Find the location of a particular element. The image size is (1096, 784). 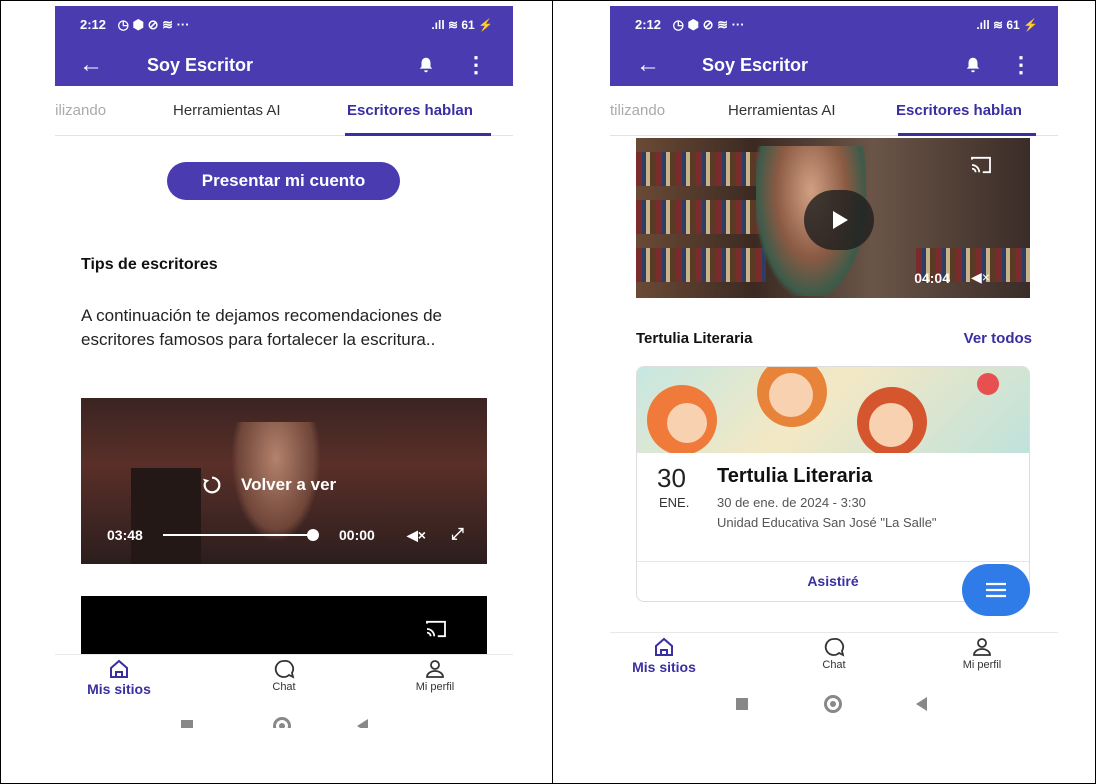

video-controls: 03:48 00:00 ◀× ⤢ is located at coordinates (285, 535).